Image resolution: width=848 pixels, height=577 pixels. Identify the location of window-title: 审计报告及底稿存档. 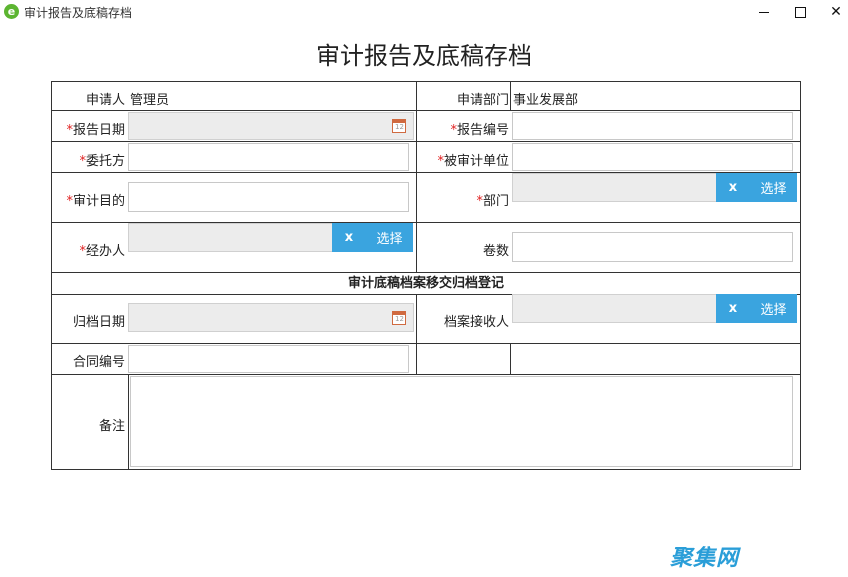
(78, 13).